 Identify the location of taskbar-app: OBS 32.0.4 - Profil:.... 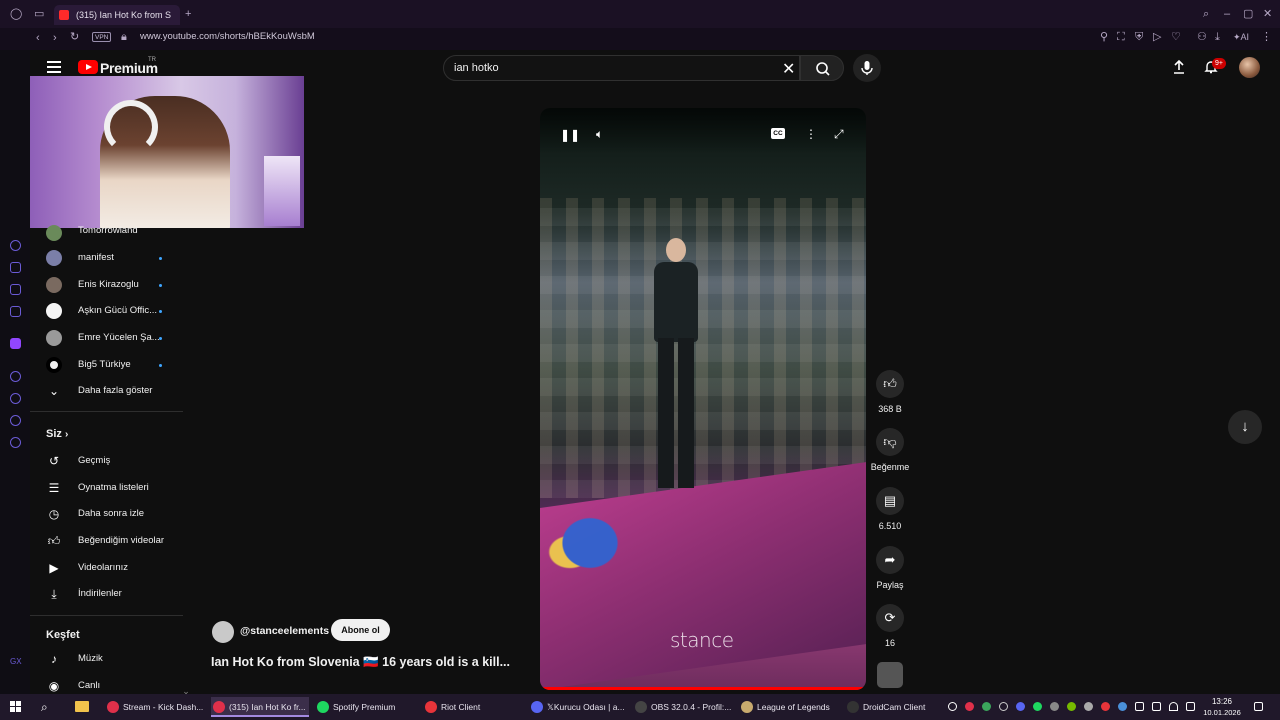
(682, 707).